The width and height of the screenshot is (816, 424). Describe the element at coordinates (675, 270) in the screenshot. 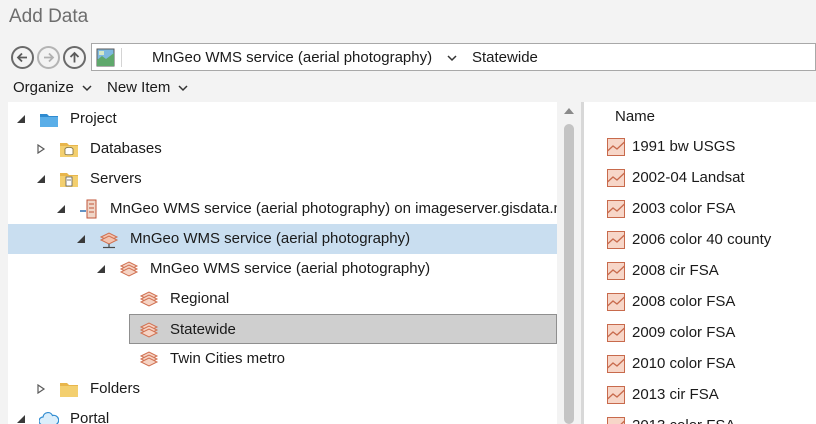

I see `list-item-label: 2008 cir FSA` at that location.